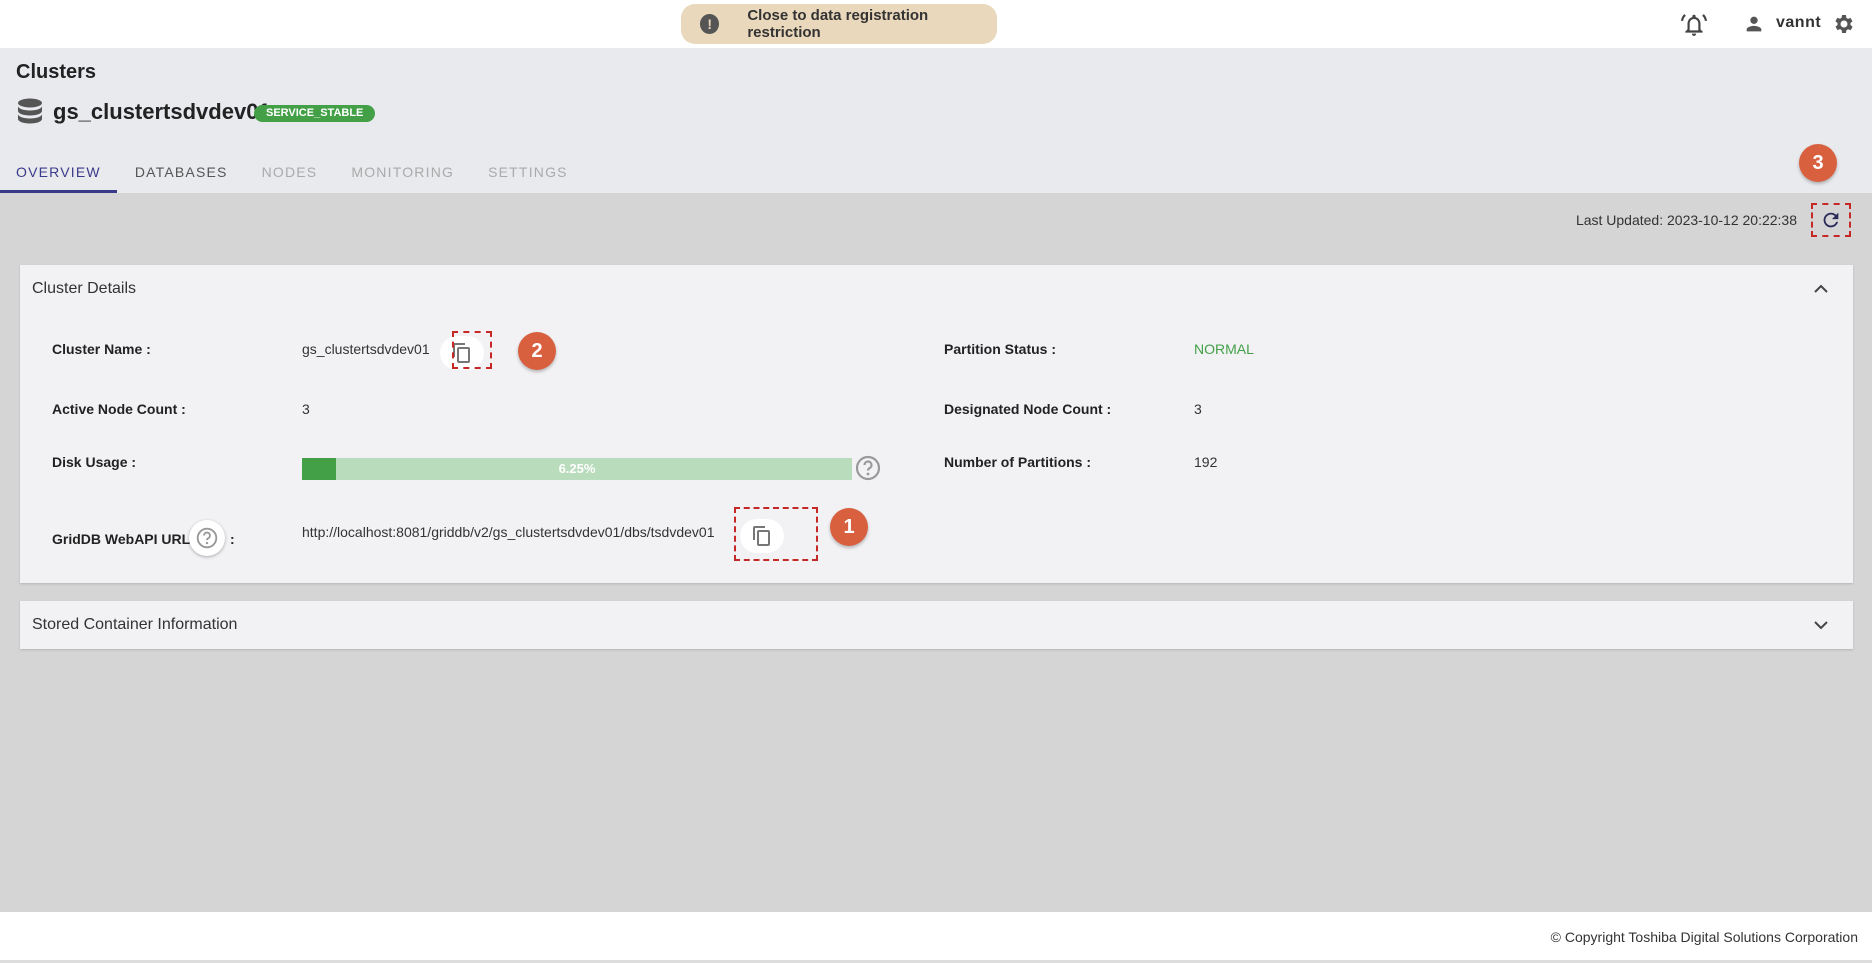 Image resolution: width=1872 pixels, height=963 pixels. Describe the element at coordinates (402, 173) in the screenshot. I see `tab-monitoring: MONITORING` at that location.